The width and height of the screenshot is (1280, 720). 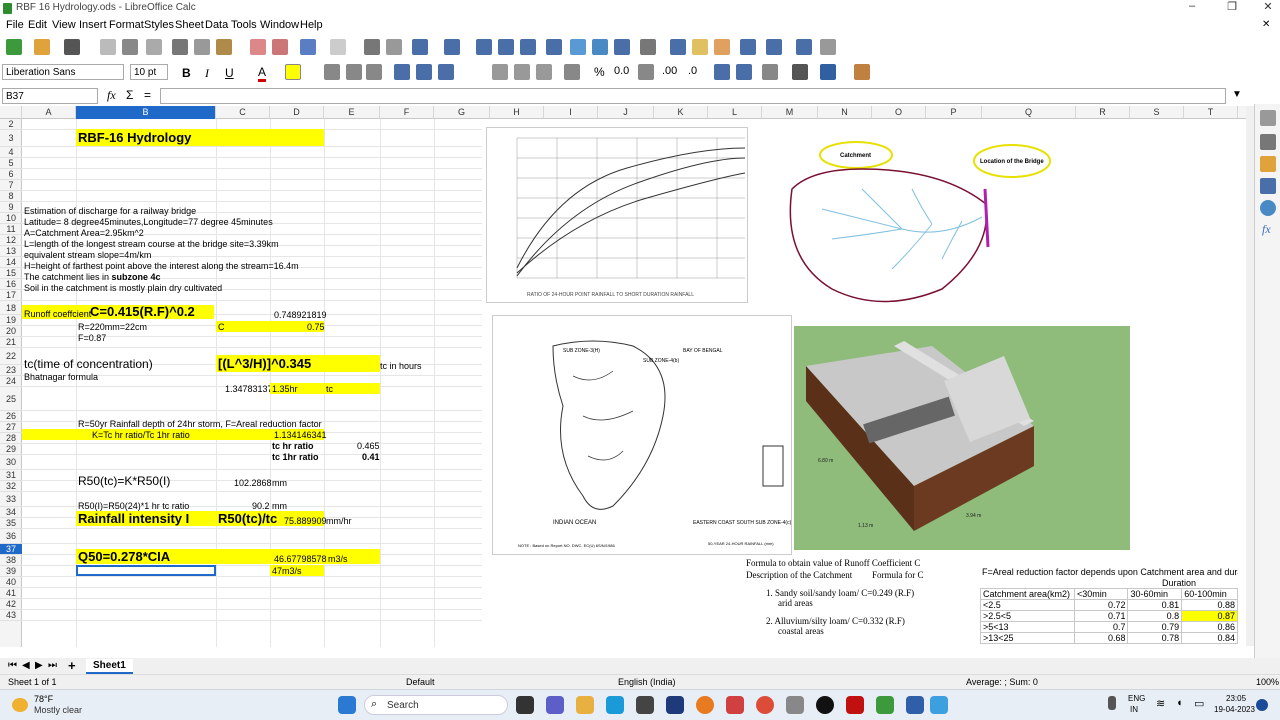 What do you see at coordinates (1192, 8) in the screenshot?
I see `minimize-button: –` at bounding box center [1192, 8].